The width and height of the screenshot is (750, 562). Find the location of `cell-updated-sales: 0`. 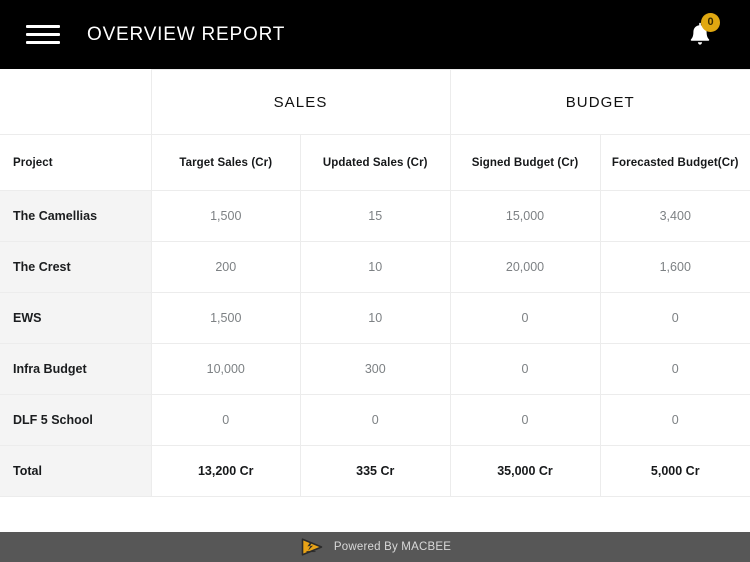

cell-updated-sales: 0 is located at coordinates (375, 420).